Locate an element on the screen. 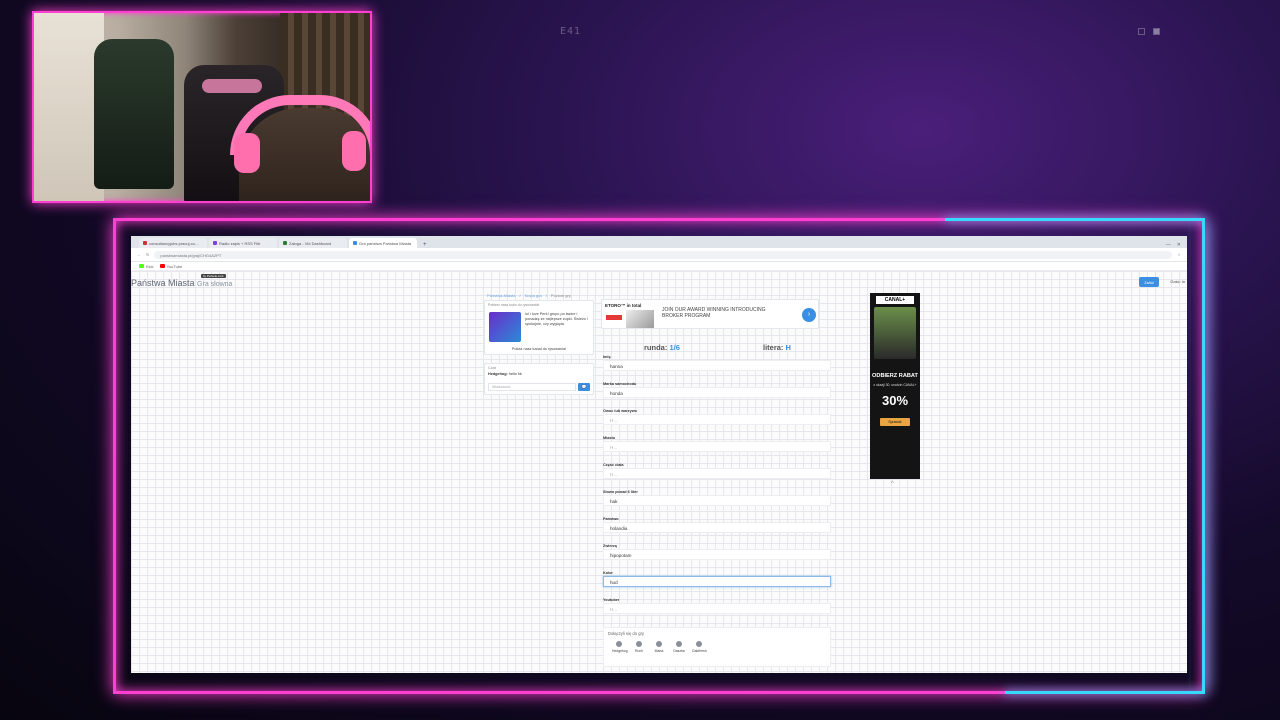 This screenshot has height=720, width=1280. chat-box: Czat Hedgehog: hello kk Wiadomość 💬 is located at coordinates (539, 379).